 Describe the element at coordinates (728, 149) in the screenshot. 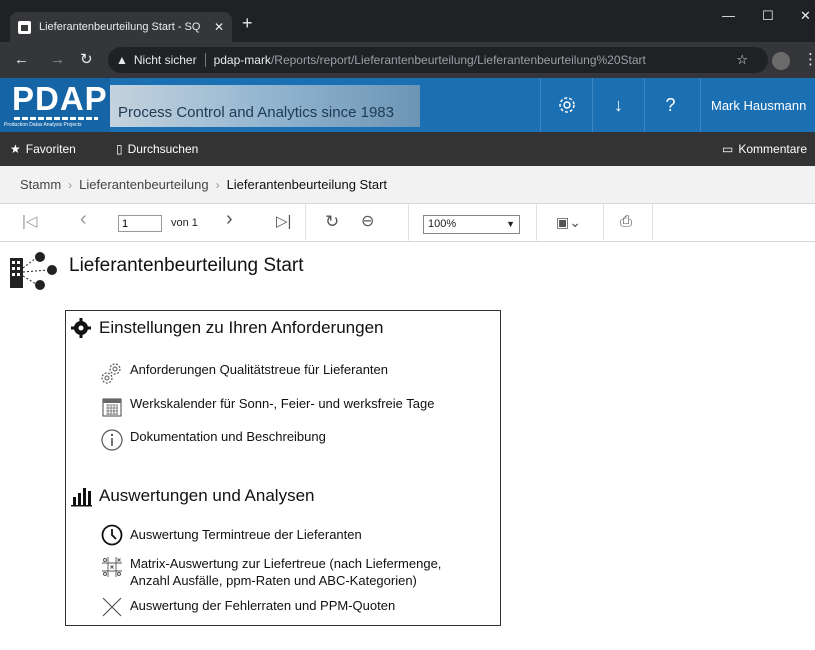

I see `comment-icon: ▭` at that location.